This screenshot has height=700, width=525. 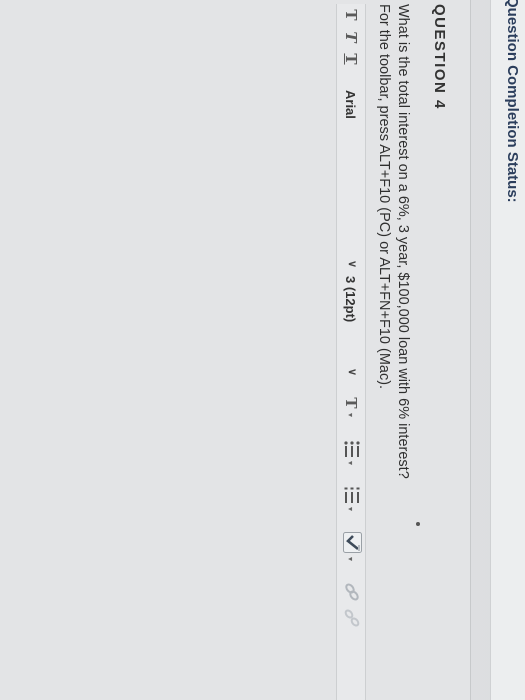 I want to click on italic-button: T, so click(x=351, y=37).